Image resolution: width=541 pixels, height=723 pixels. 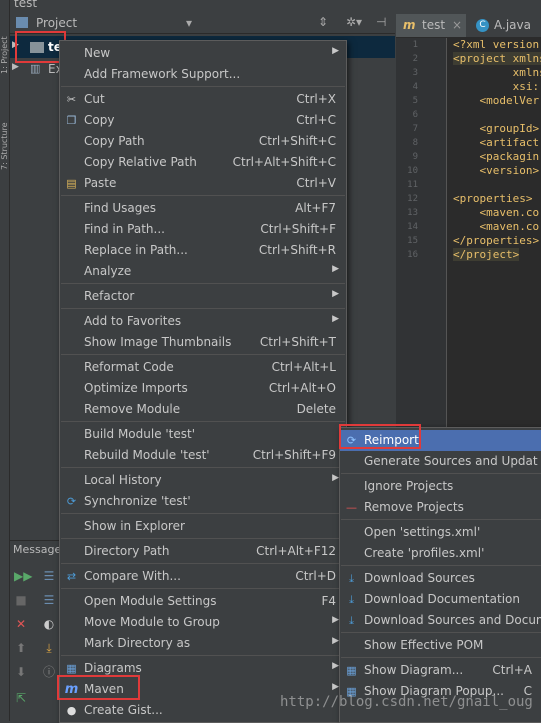 What do you see at coordinates (203, 576) in the screenshot?
I see `menu-item-compare-with: ⇄ Compare With... Ctrl+D` at bounding box center [203, 576].